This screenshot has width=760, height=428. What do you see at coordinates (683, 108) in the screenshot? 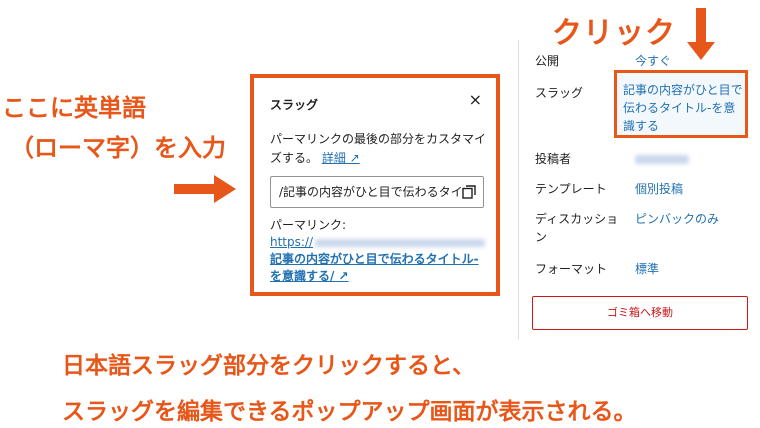
I see `slug-value-text: 記事の内容がひと目で伝わるタイトル-を意識する` at bounding box center [683, 108].